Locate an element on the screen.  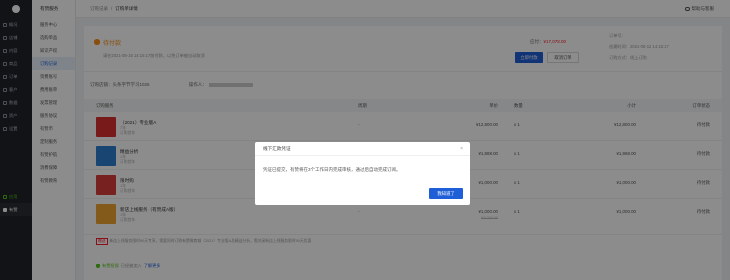
ok-button: 我知道了 is located at coordinates (446, 193).